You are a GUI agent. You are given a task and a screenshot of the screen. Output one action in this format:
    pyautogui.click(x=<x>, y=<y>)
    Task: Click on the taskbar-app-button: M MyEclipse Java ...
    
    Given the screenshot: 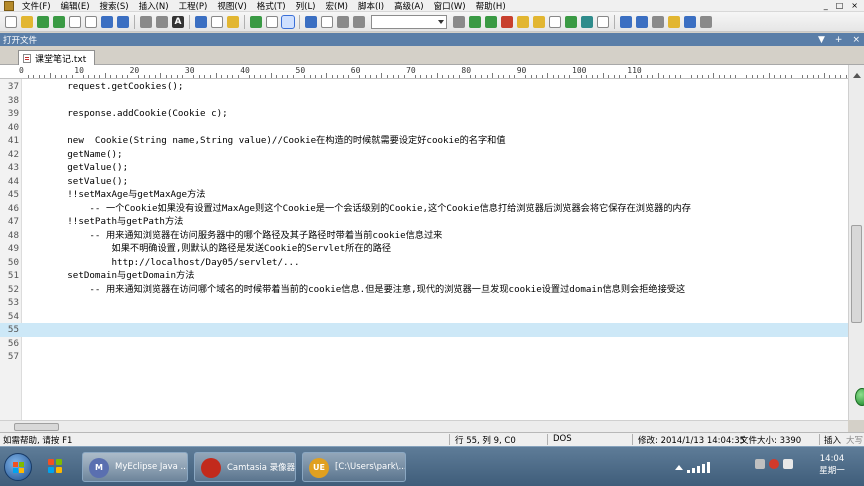 What is the action you would take?
    pyautogui.click(x=135, y=467)
    